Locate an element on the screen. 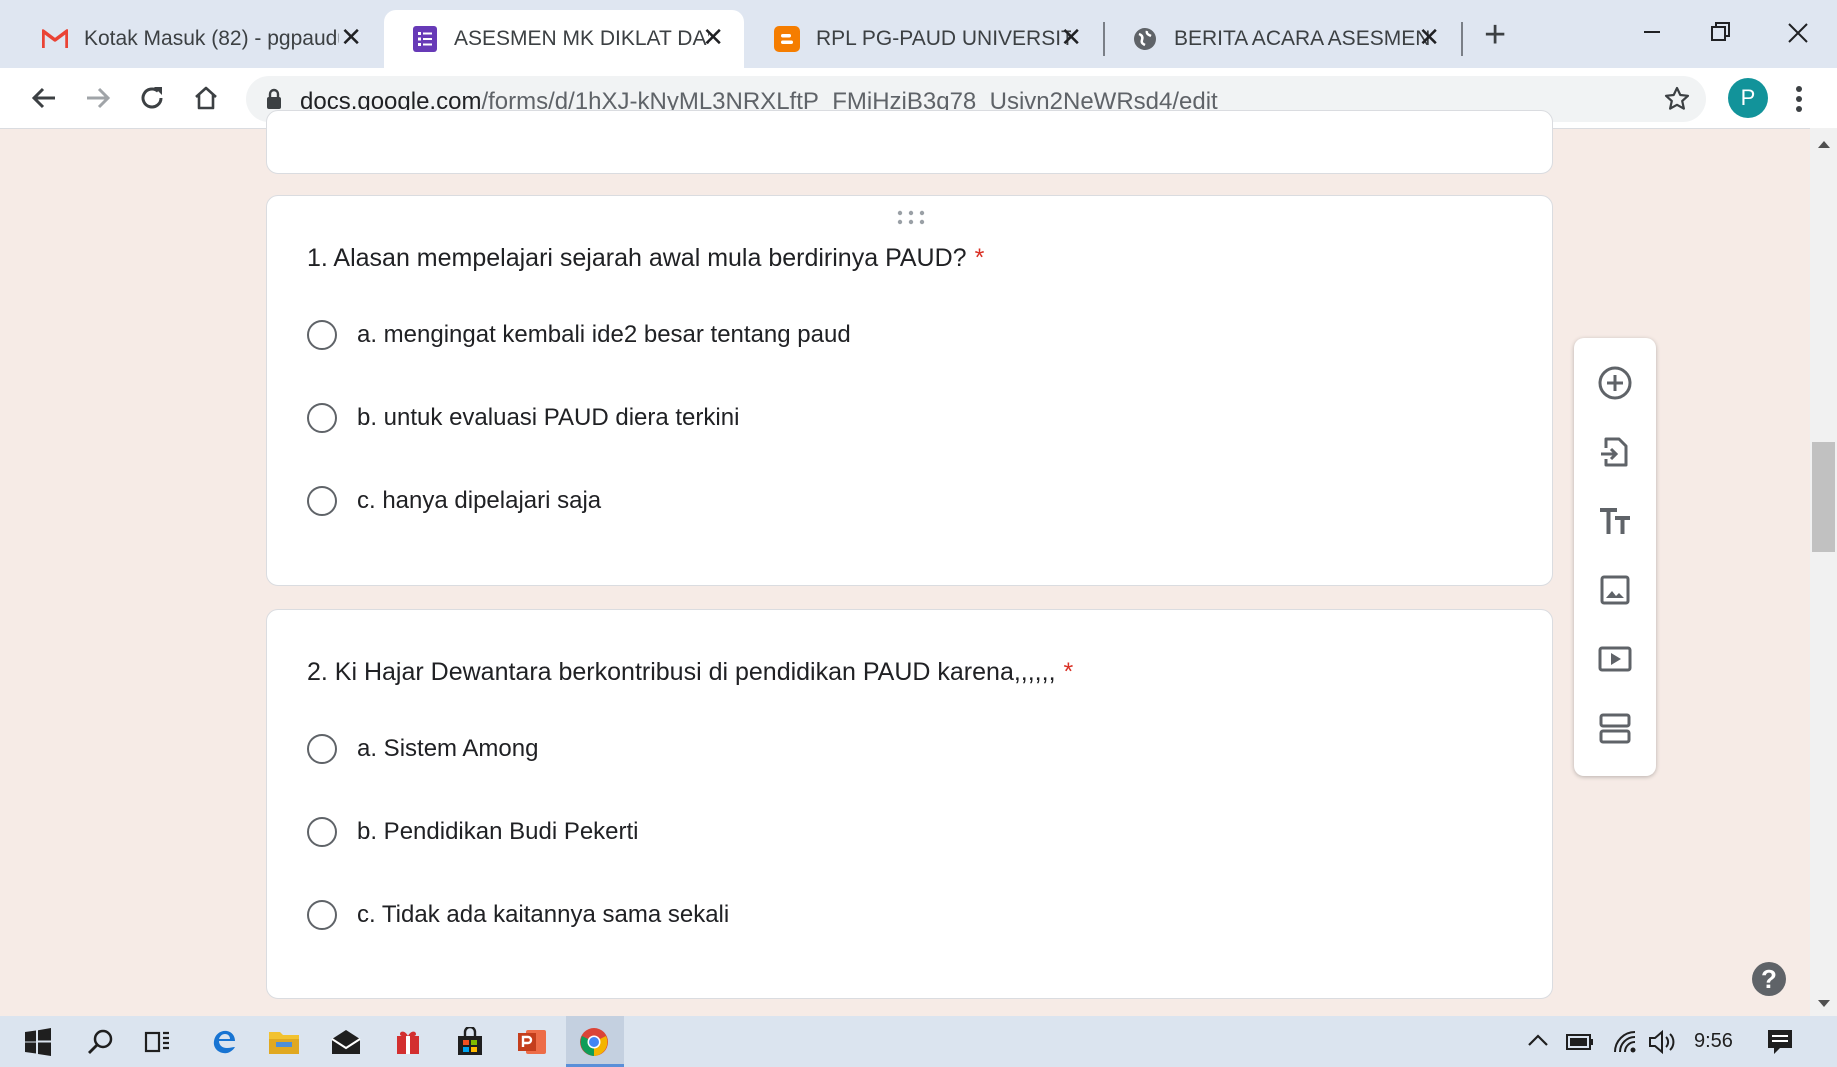 Image resolution: width=1837 pixels, height=1067 pixels. close-window-button is located at coordinates (1798, 33).